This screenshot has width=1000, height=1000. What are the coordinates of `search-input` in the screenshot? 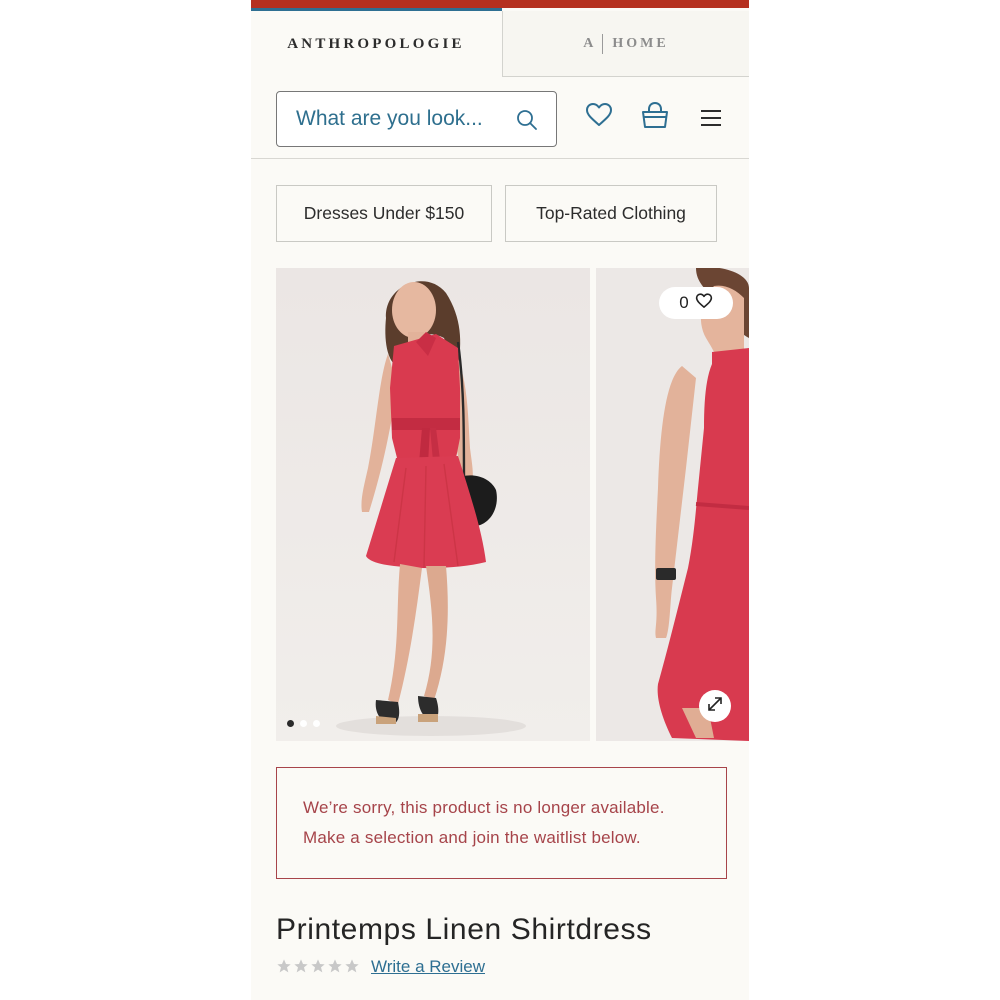 It's located at (401, 119).